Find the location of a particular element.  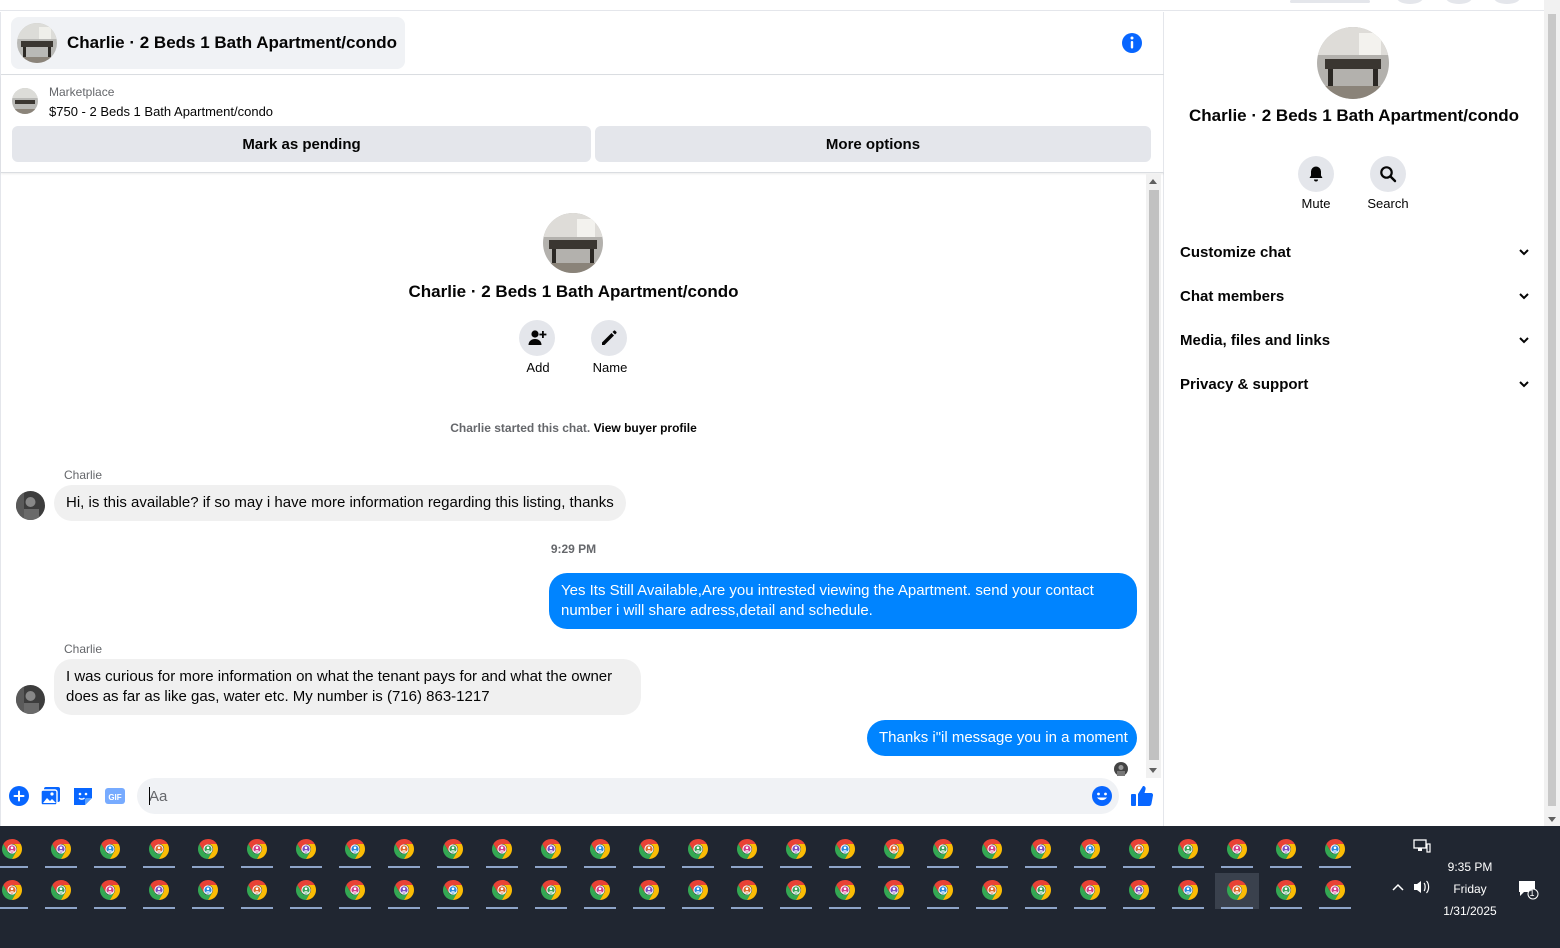

mute-button is located at coordinates (1316, 174).